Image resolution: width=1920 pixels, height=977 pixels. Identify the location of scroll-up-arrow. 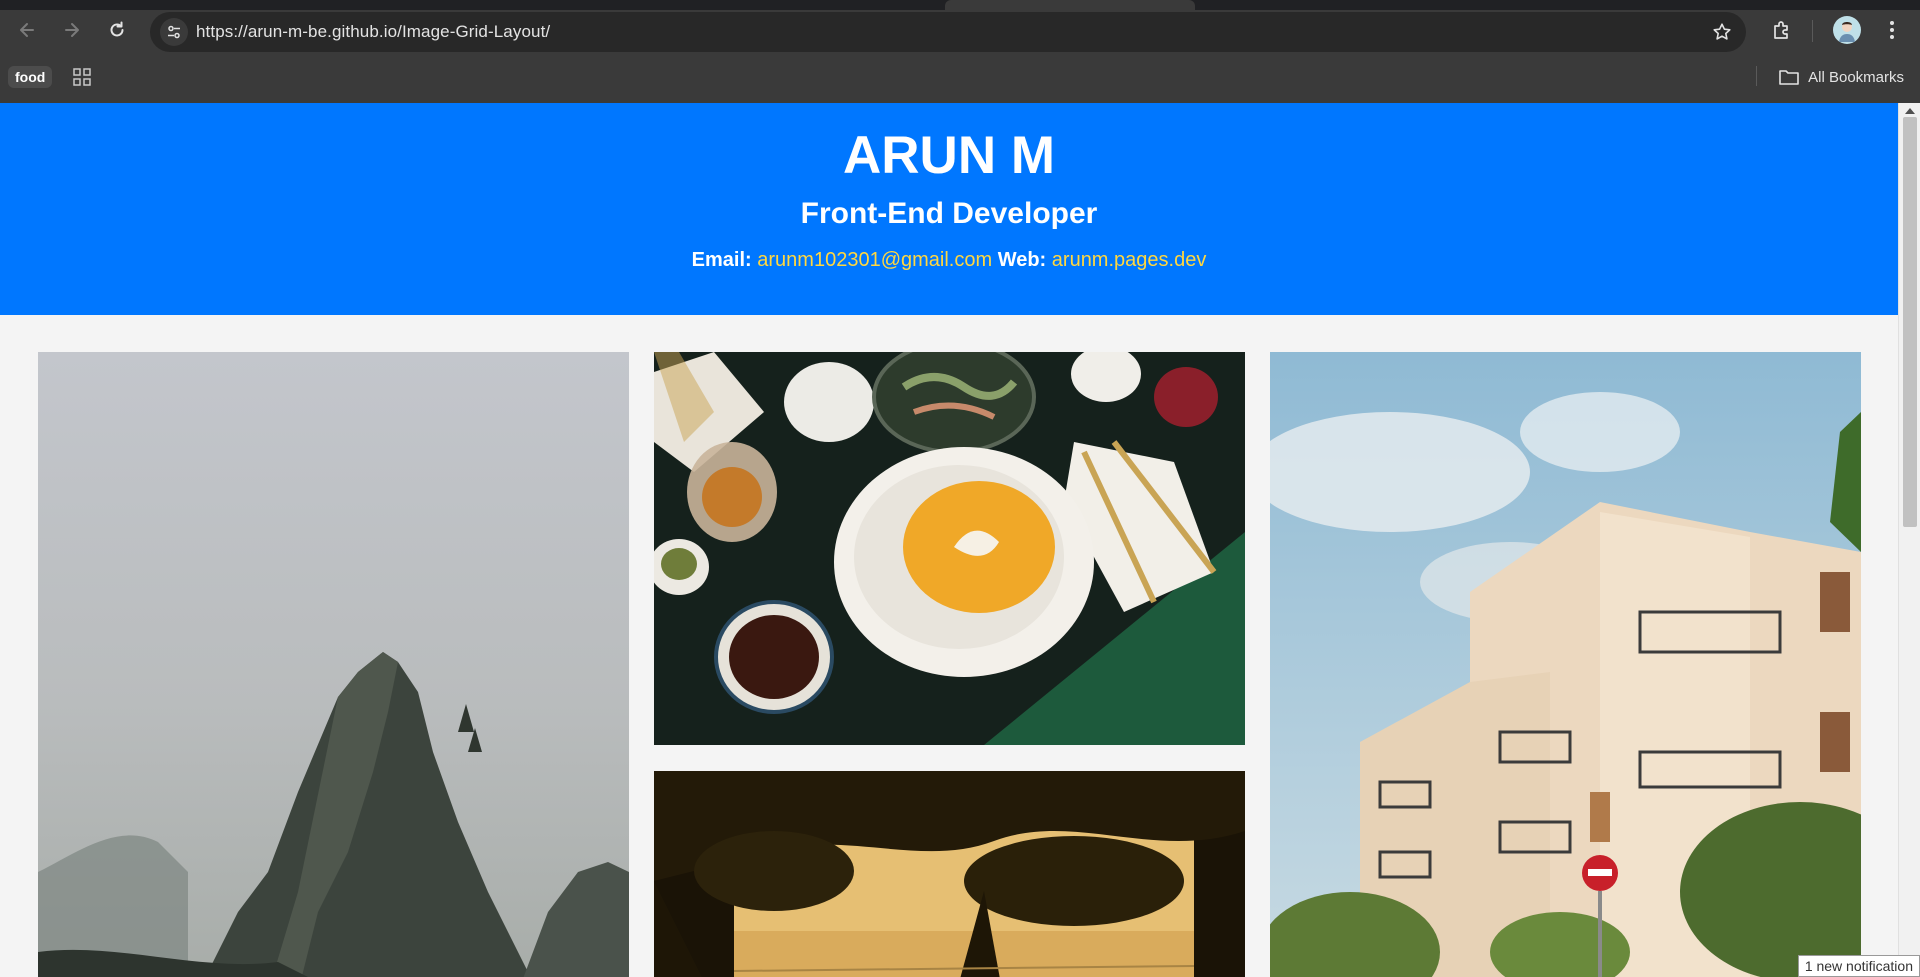
(1910, 111).